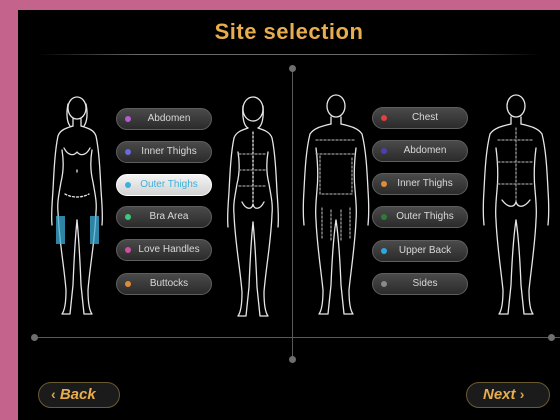 The width and height of the screenshot is (560, 420). Describe the element at coordinates (289, 31) in the screenshot. I see `page-title: Site selection` at that location.